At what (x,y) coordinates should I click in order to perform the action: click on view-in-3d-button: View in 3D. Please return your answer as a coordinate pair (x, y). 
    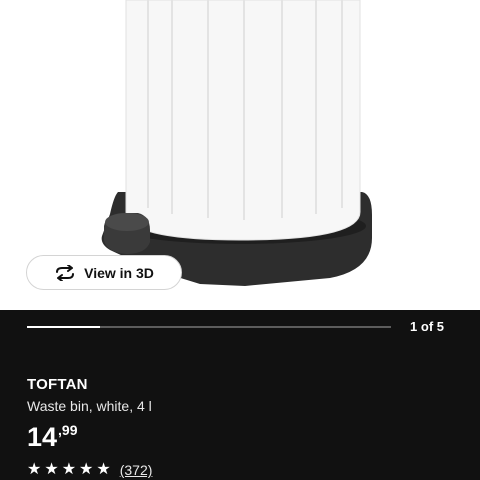
    Looking at the image, I should click on (104, 272).